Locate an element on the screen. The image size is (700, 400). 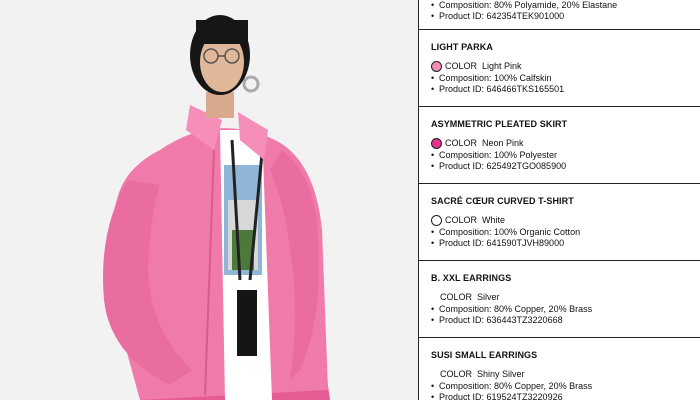
composition-text: Composition: 100% Calfskin is located at coordinates (495, 78).